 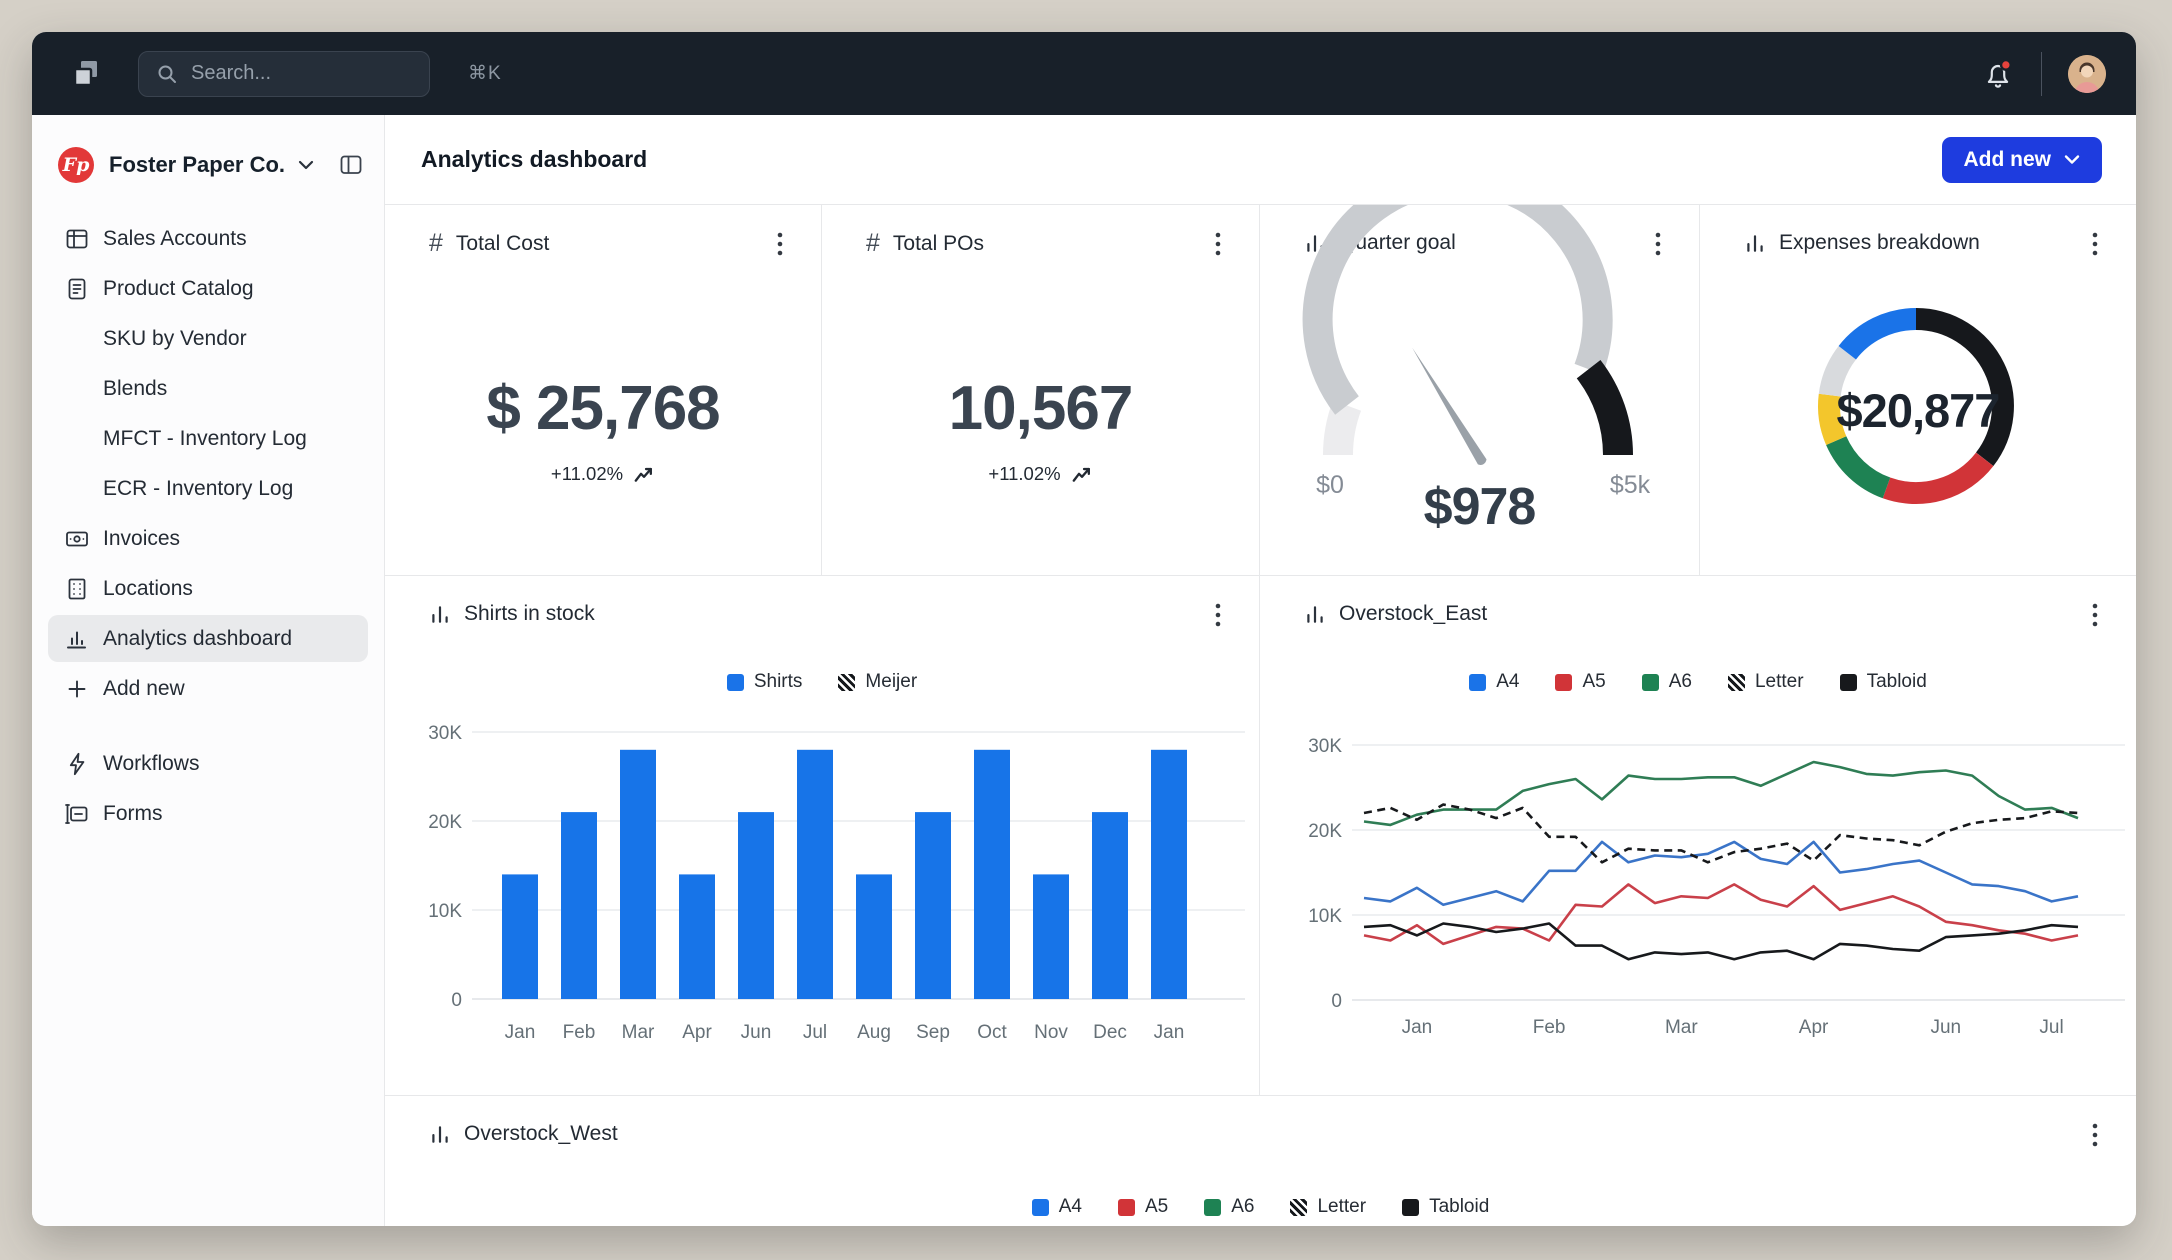 I want to click on legend: Shirts Meijer, so click(x=822, y=682).